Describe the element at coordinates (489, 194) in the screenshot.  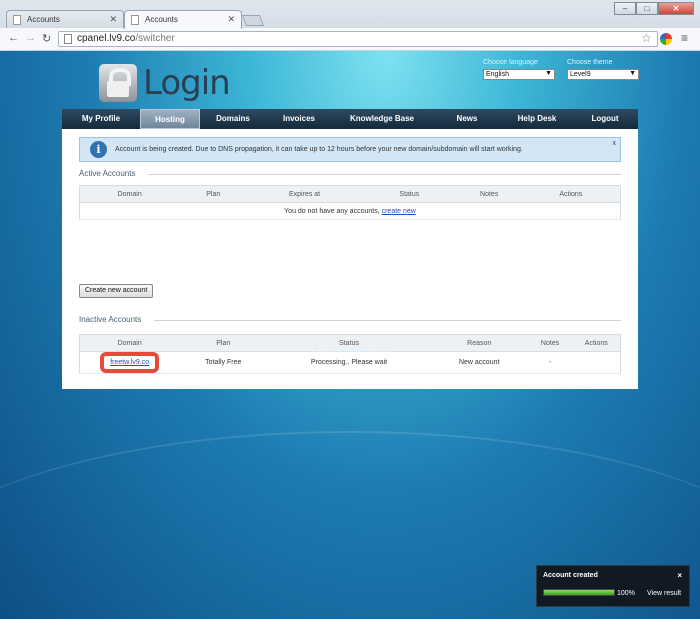
I see `column-header: Notes` at that location.